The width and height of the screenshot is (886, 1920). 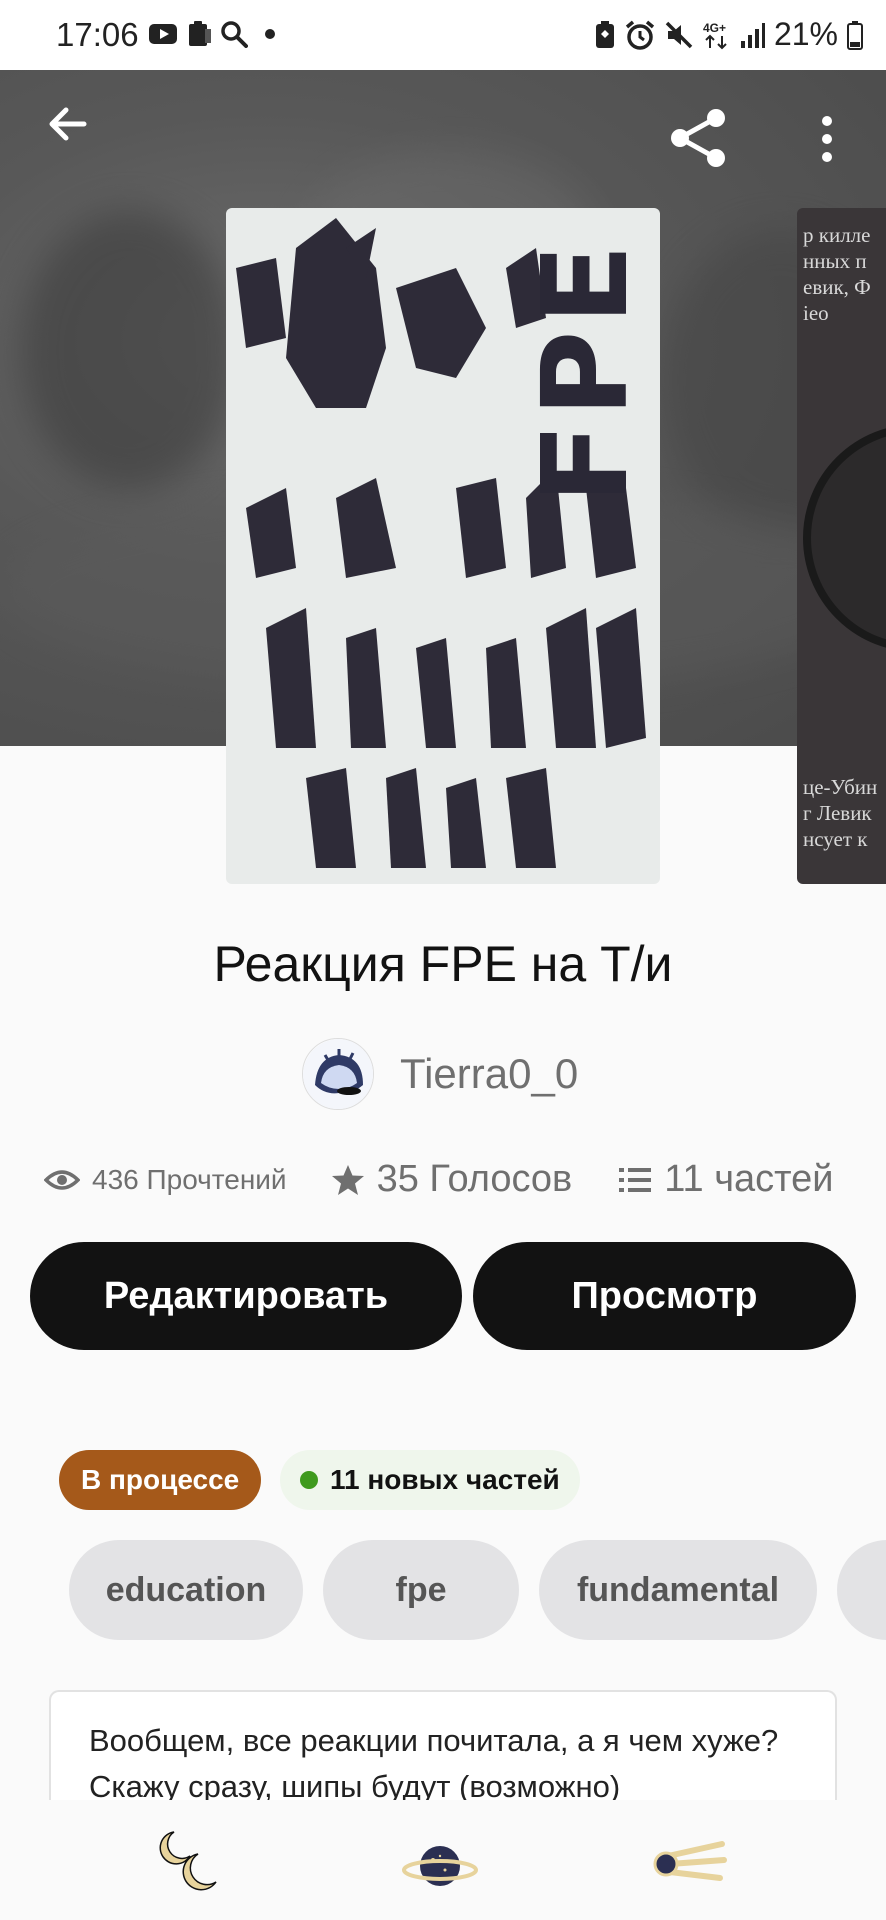 I want to click on status-time: 17:06, so click(x=97, y=34).